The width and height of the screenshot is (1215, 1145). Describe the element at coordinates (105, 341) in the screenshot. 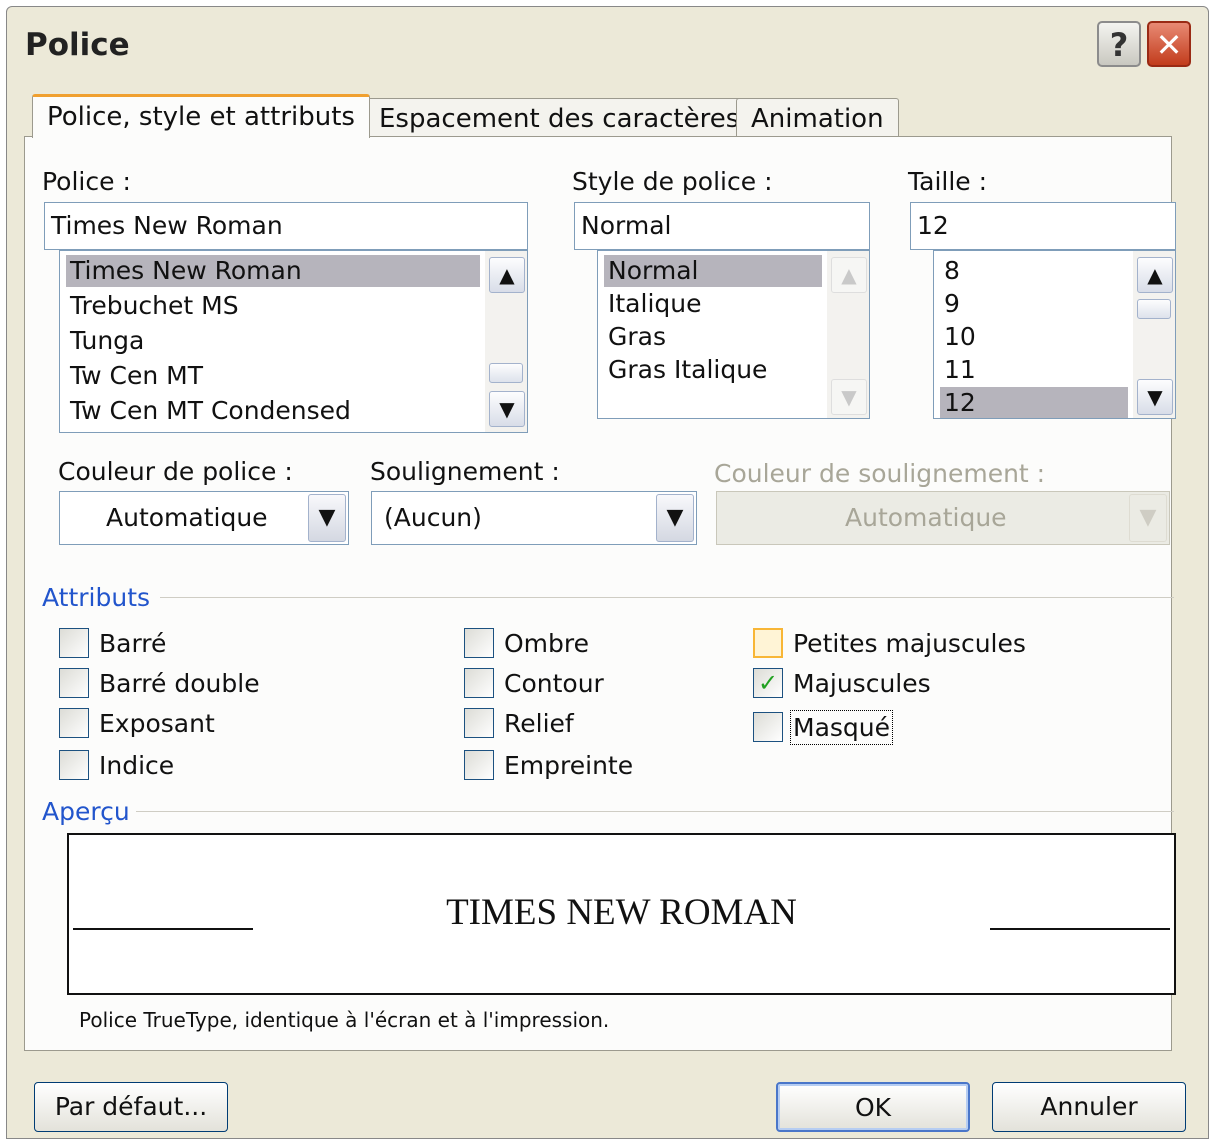

I see `list-item: Tunga` at that location.